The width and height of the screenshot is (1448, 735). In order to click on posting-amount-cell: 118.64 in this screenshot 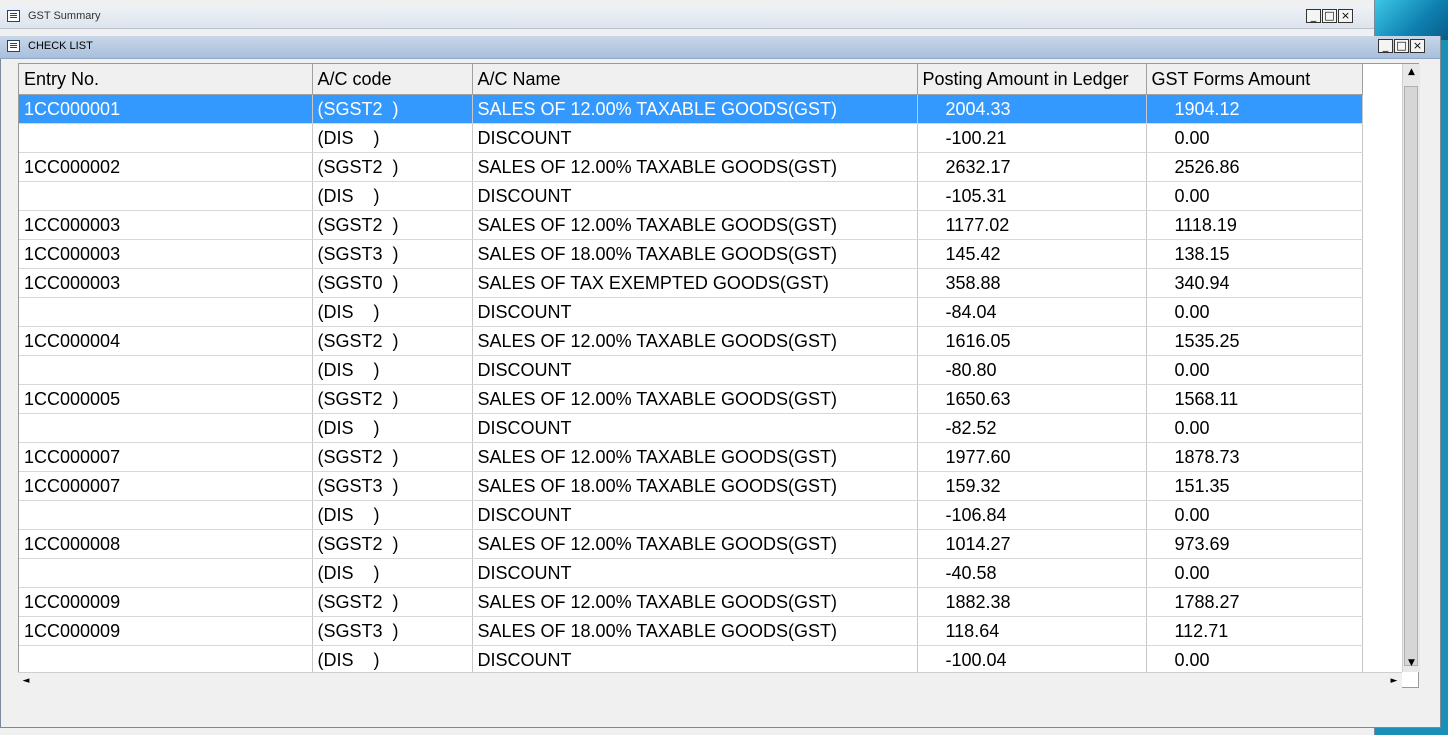, I will do `click(1032, 631)`.